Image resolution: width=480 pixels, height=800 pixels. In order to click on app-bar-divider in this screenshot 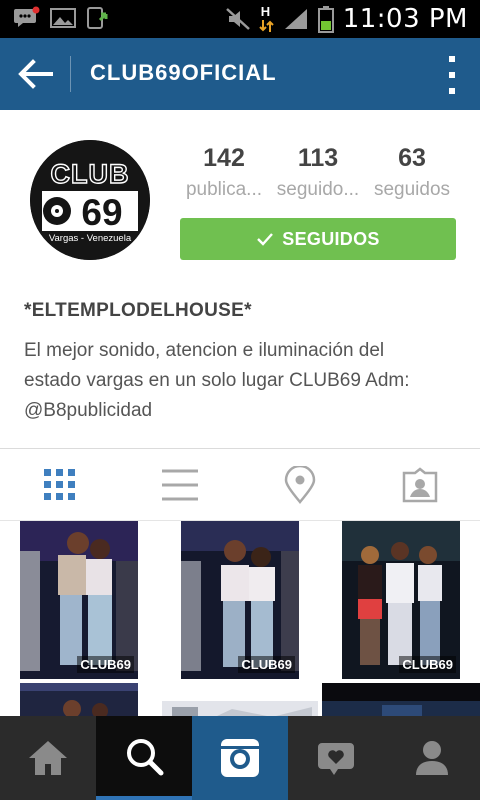, I will do `click(70, 74)`.